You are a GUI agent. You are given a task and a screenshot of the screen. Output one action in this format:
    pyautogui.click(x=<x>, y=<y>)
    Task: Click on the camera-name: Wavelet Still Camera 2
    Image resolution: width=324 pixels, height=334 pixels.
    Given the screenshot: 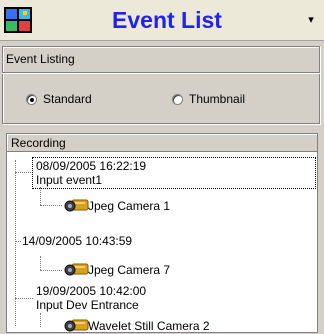 What is the action you would take?
    pyautogui.click(x=149, y=326)
    